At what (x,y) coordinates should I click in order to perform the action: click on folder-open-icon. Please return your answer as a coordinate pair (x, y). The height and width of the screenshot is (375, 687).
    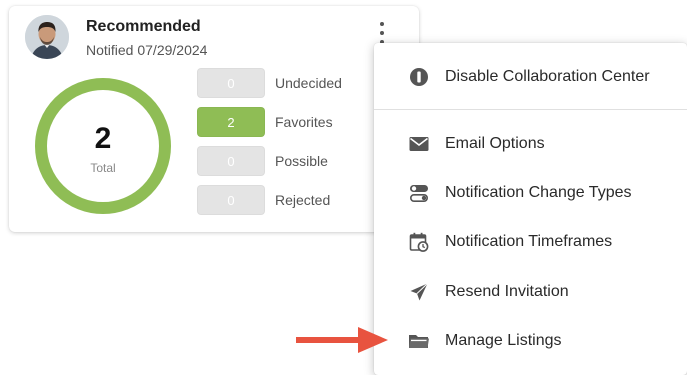
    Looking at the image, I should click on (419, 341).